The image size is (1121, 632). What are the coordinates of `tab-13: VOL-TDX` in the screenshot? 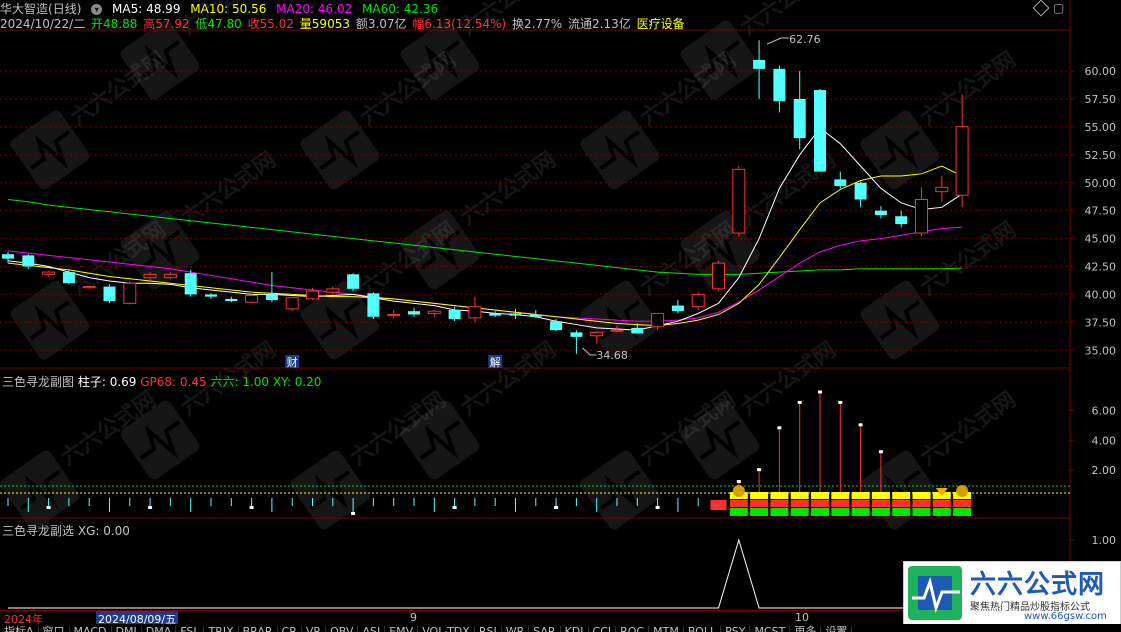 It's located at (446, 629).